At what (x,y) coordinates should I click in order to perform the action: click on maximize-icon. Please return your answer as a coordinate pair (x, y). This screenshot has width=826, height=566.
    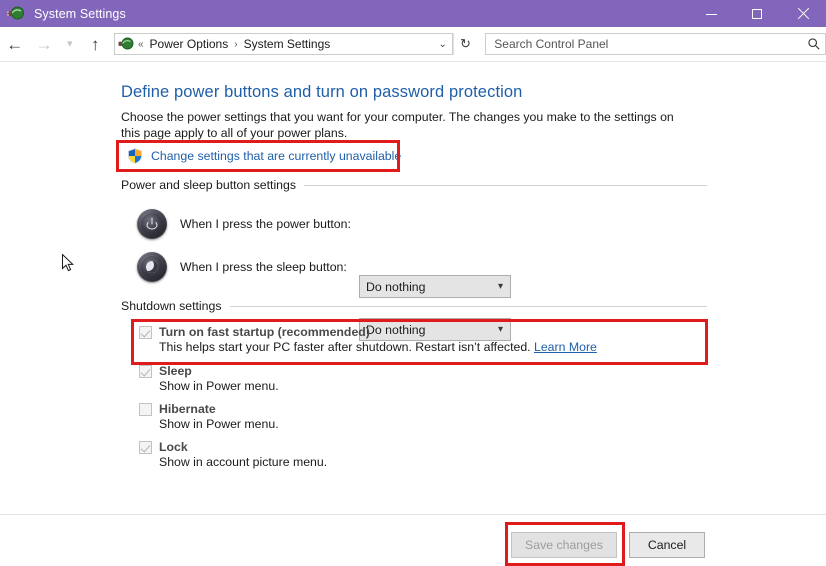
    Looking at the image, I should click on (757, 13).